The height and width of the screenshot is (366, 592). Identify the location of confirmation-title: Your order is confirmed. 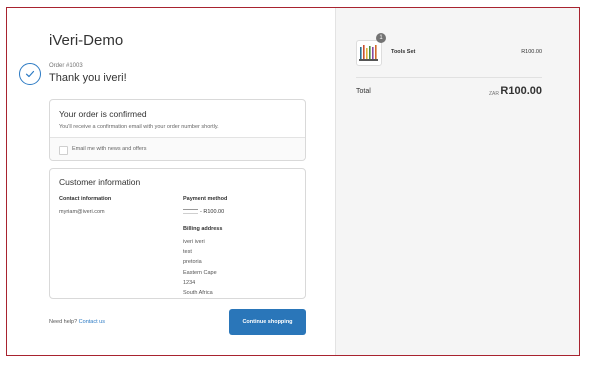
(103, 114).